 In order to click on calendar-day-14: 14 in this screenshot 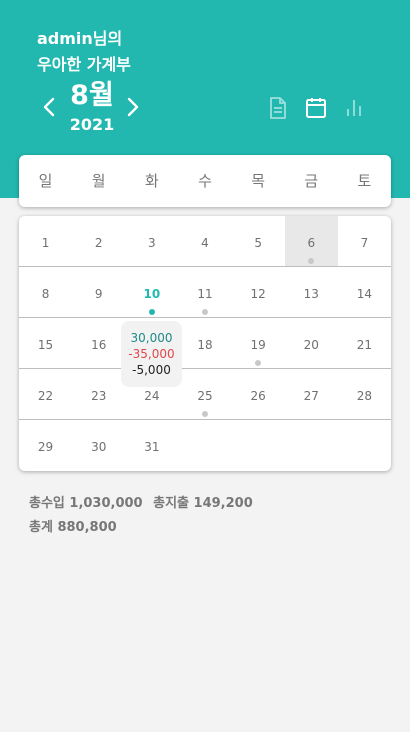, I will do `click(364, 292)`.